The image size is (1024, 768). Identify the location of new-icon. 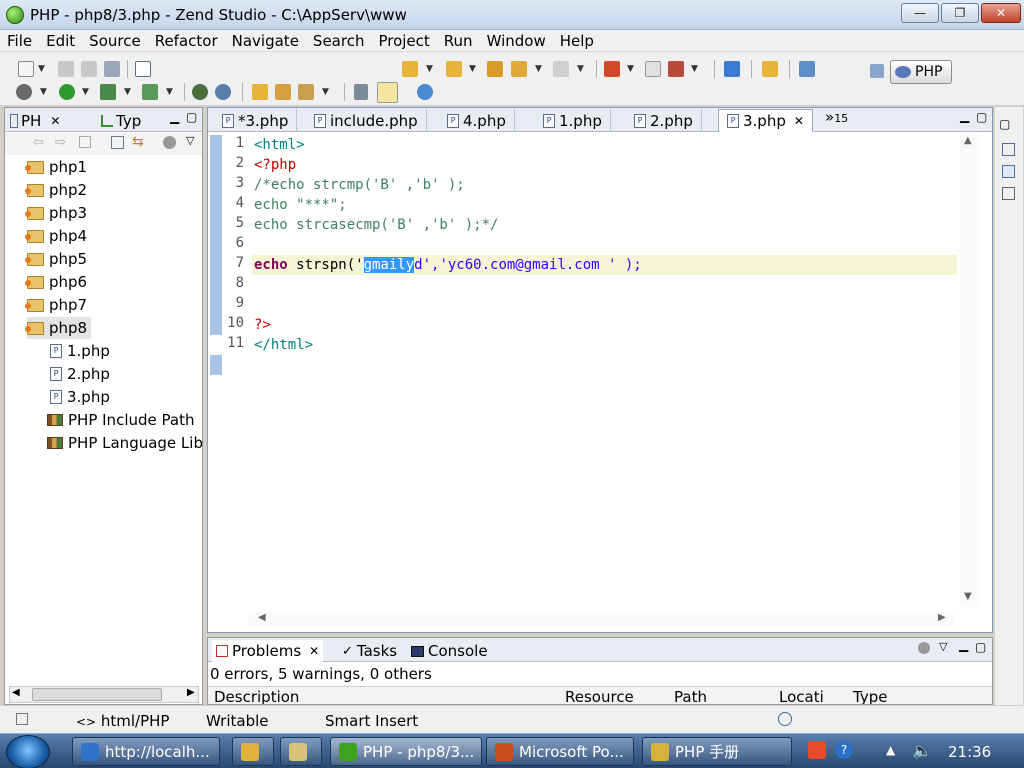
(26, 69).